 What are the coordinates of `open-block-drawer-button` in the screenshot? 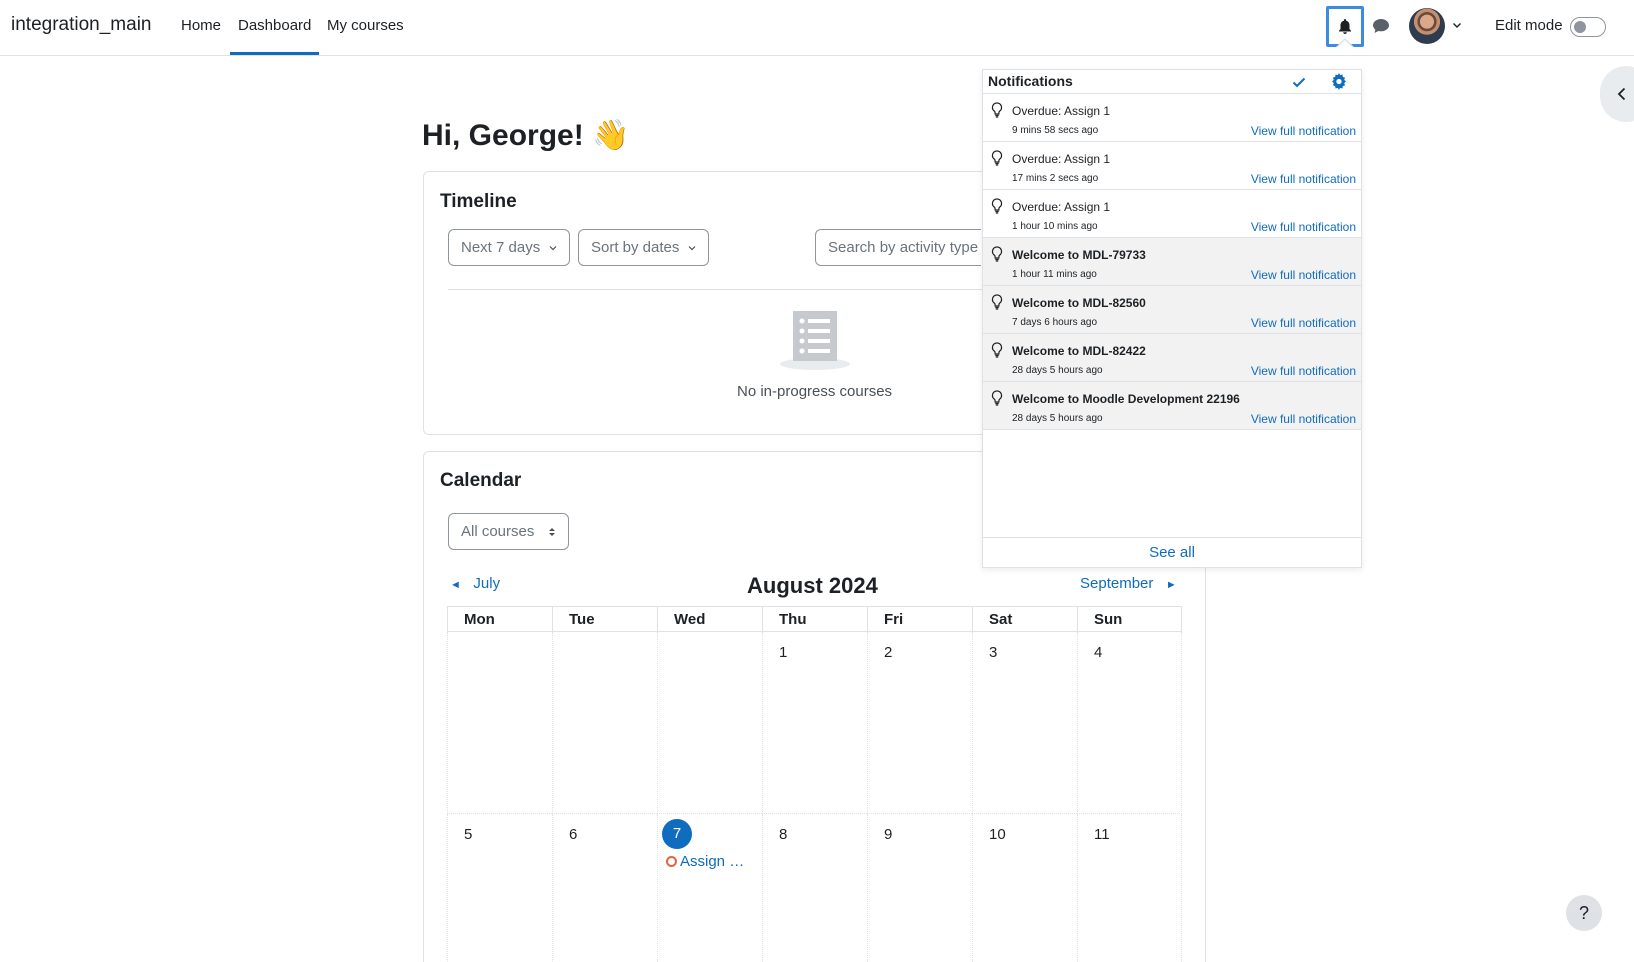 It's located at (1617, 94).